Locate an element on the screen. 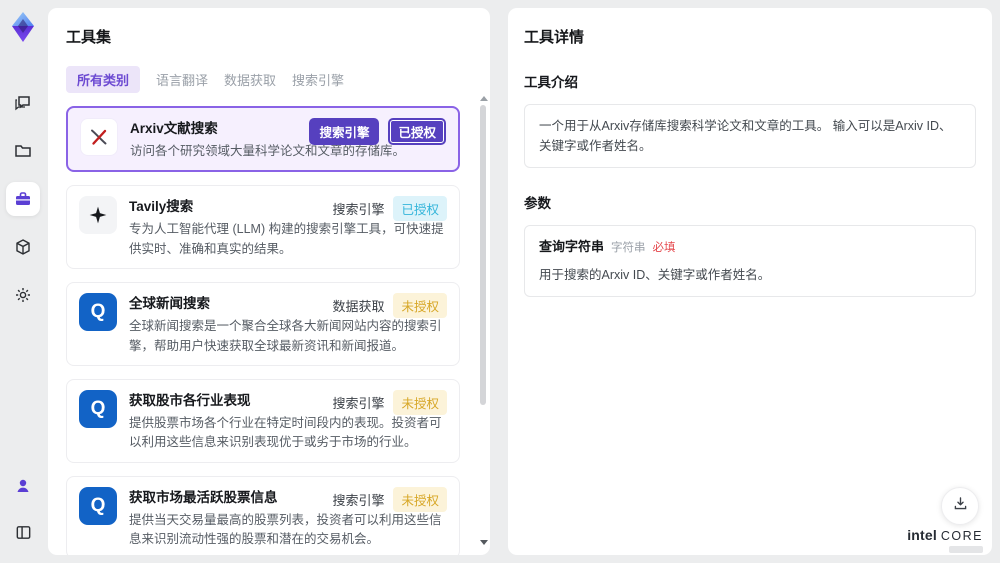  cube-icon is located at coordinates (23, 247).